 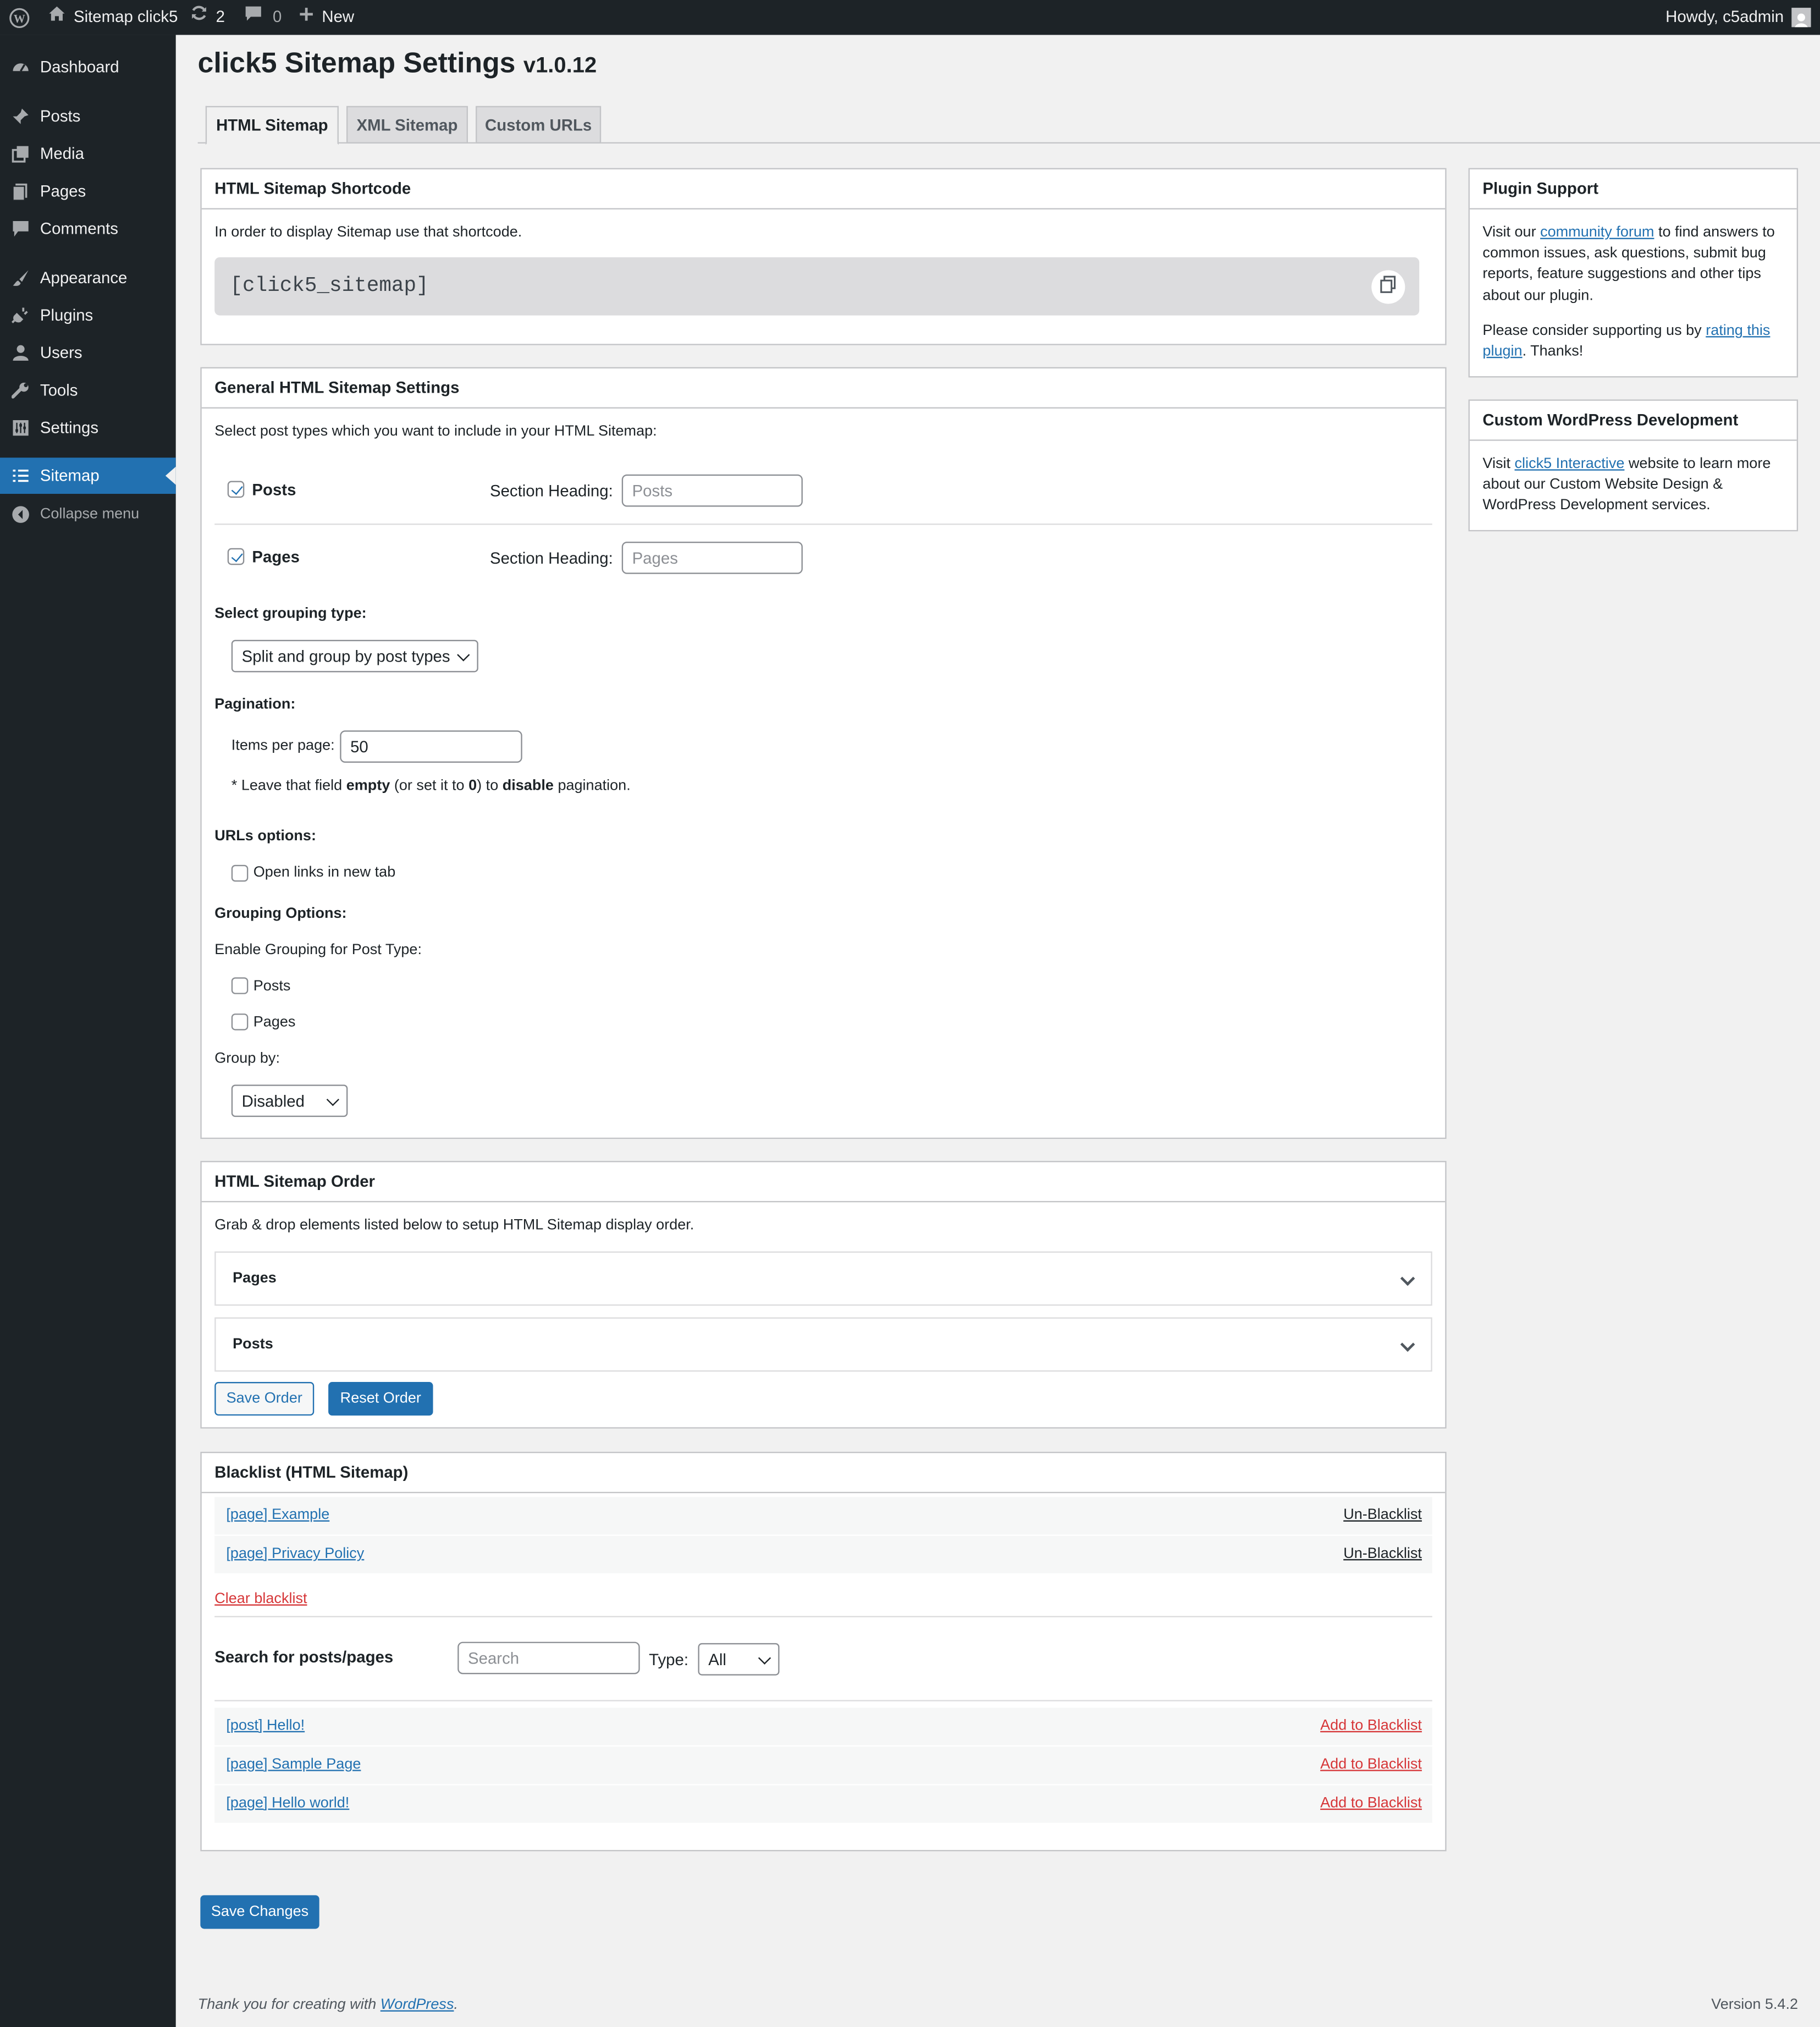 What do you see at coordinates (259, 1912) in the screenshot?
I see `save-changes-button: Save Changes` at bounding box center [259, 1912].